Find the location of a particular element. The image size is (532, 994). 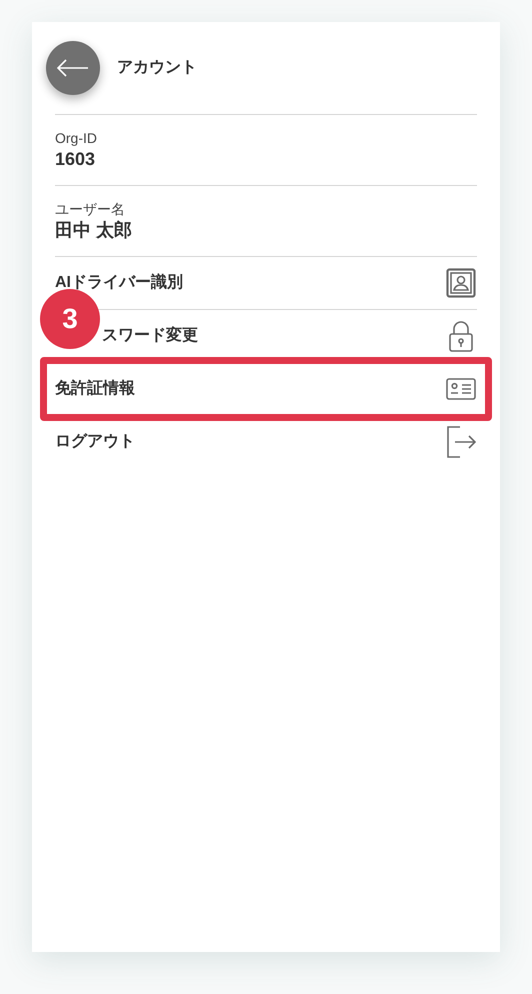

back-arrow-icon is located at coordinates (73, 68).